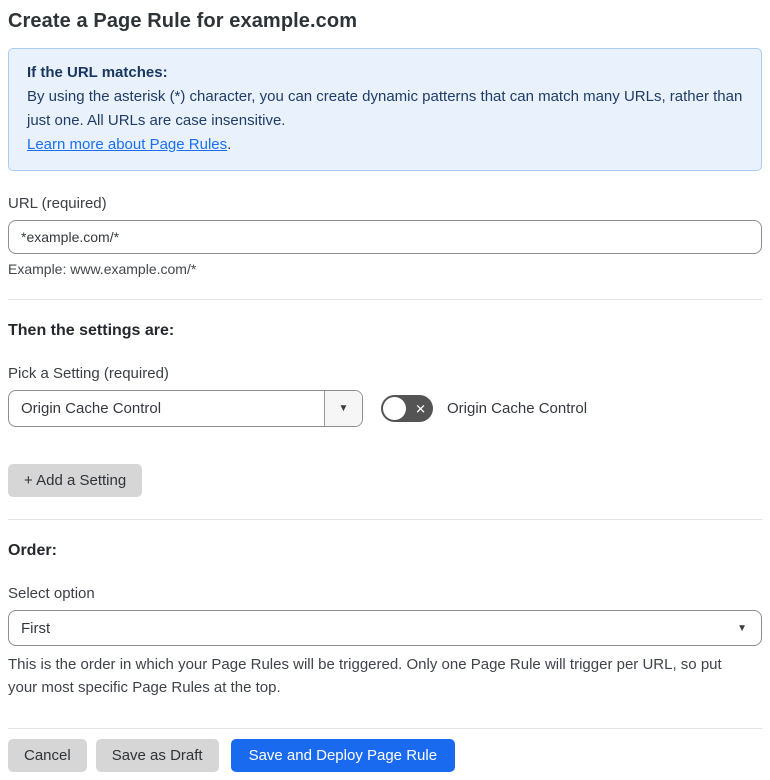 The height and width of the screenshot is (780, 770). Describe the element at coordinates (385, 145) in the screenshot. I see `info-box-link-line: Learn more about Page Rules.` at that location.